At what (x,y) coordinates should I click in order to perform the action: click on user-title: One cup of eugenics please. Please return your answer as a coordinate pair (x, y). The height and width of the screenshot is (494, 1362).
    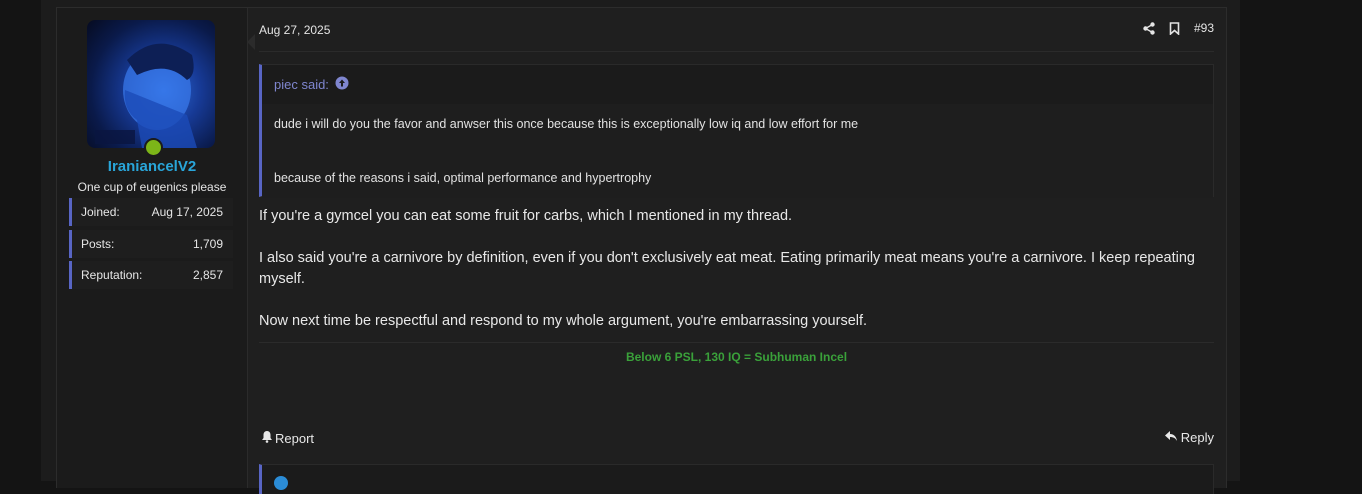
    Looking at the image, I should click on (152, 187).